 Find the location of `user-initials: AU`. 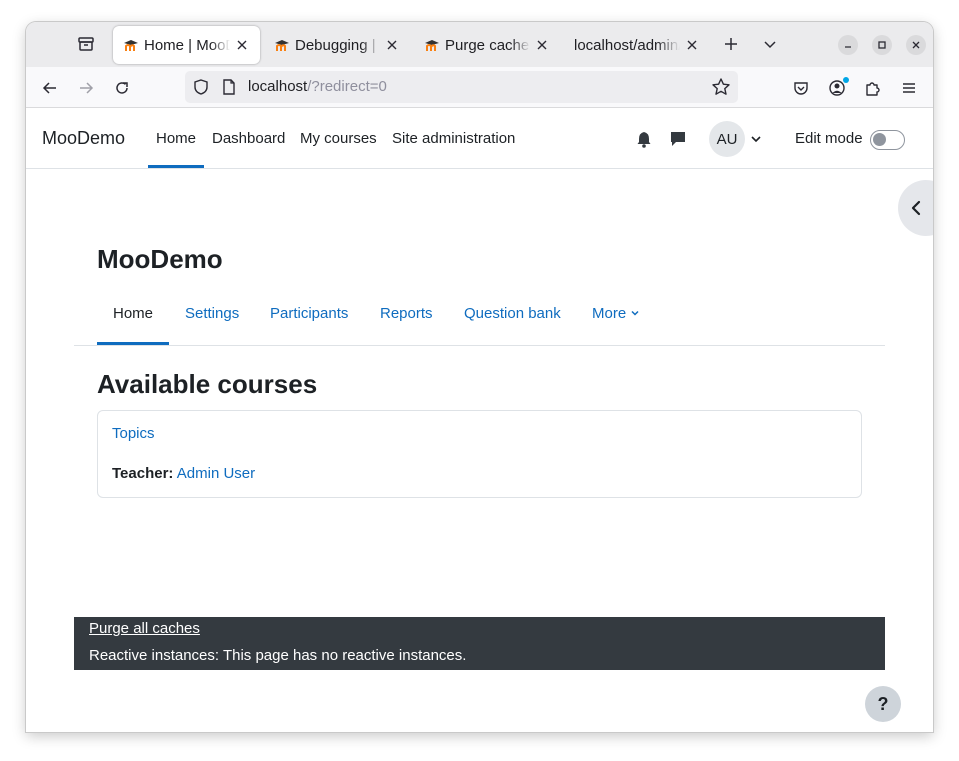

user-initials: AU is located at coordinates (727, 139).